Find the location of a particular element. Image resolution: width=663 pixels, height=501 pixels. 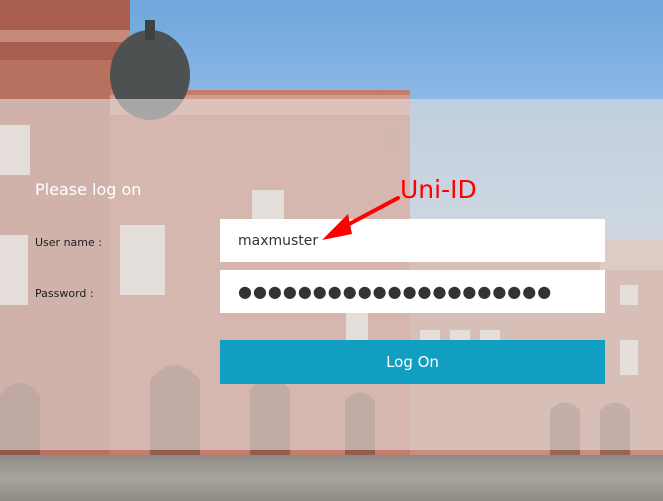

password-field is located at coordinates (412, 291).